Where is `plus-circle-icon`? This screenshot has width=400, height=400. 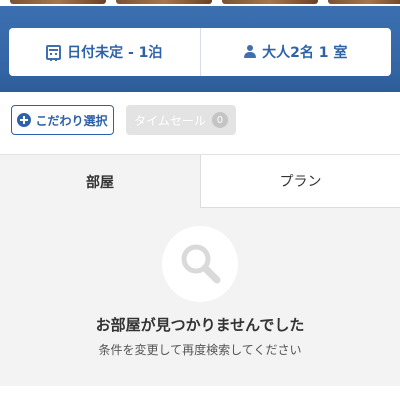
plus-circle-icon is located at coordinates (24, 120).